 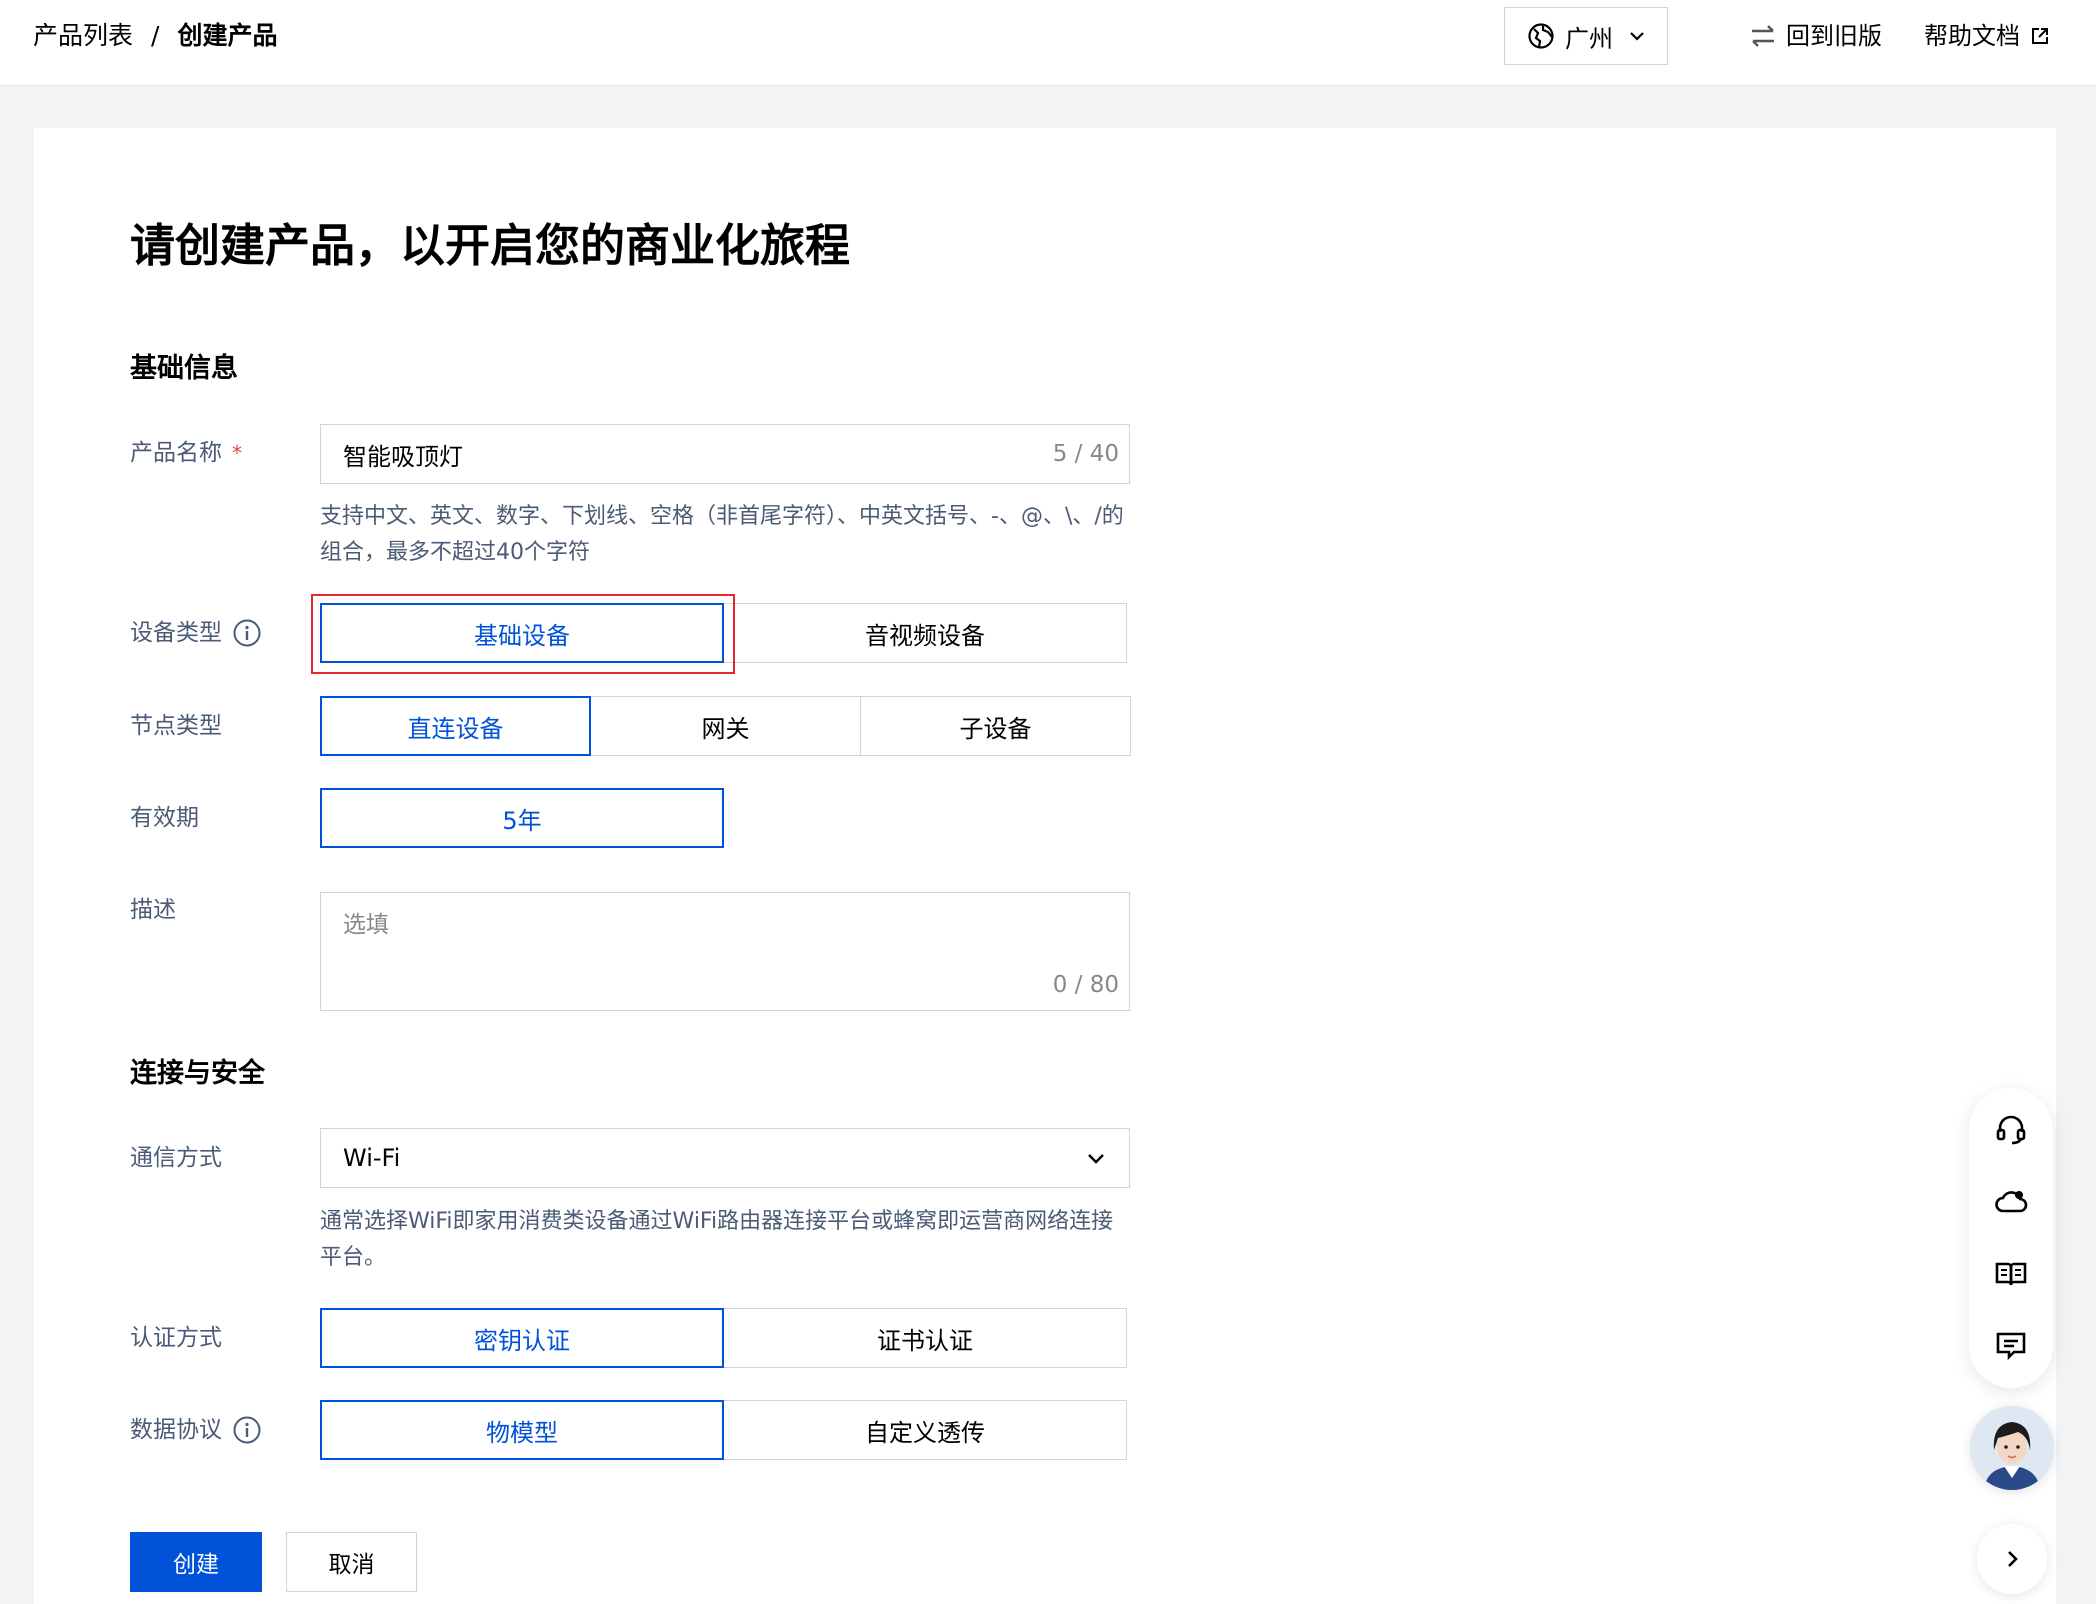 I want to click on product-name-input: 智能吸顶灯 5 / 40, so click(x=725, y=454).